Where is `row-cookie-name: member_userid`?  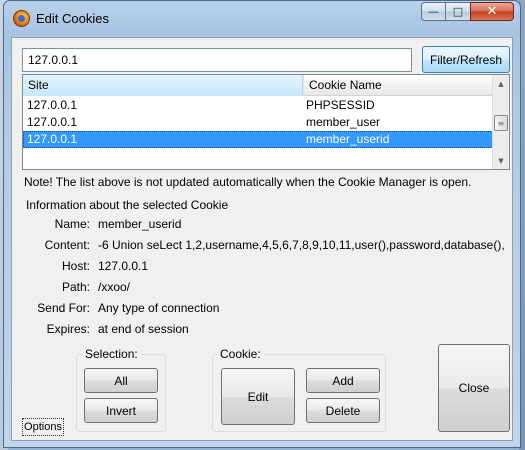
row-cookie-name: member_userid is located at coordinates (348, 139).